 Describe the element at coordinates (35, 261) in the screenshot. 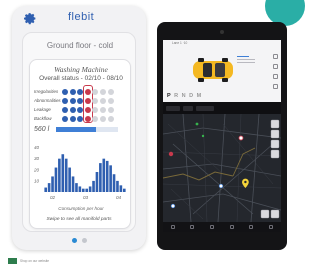

I see `footer-text: Shop on our website` at that location.